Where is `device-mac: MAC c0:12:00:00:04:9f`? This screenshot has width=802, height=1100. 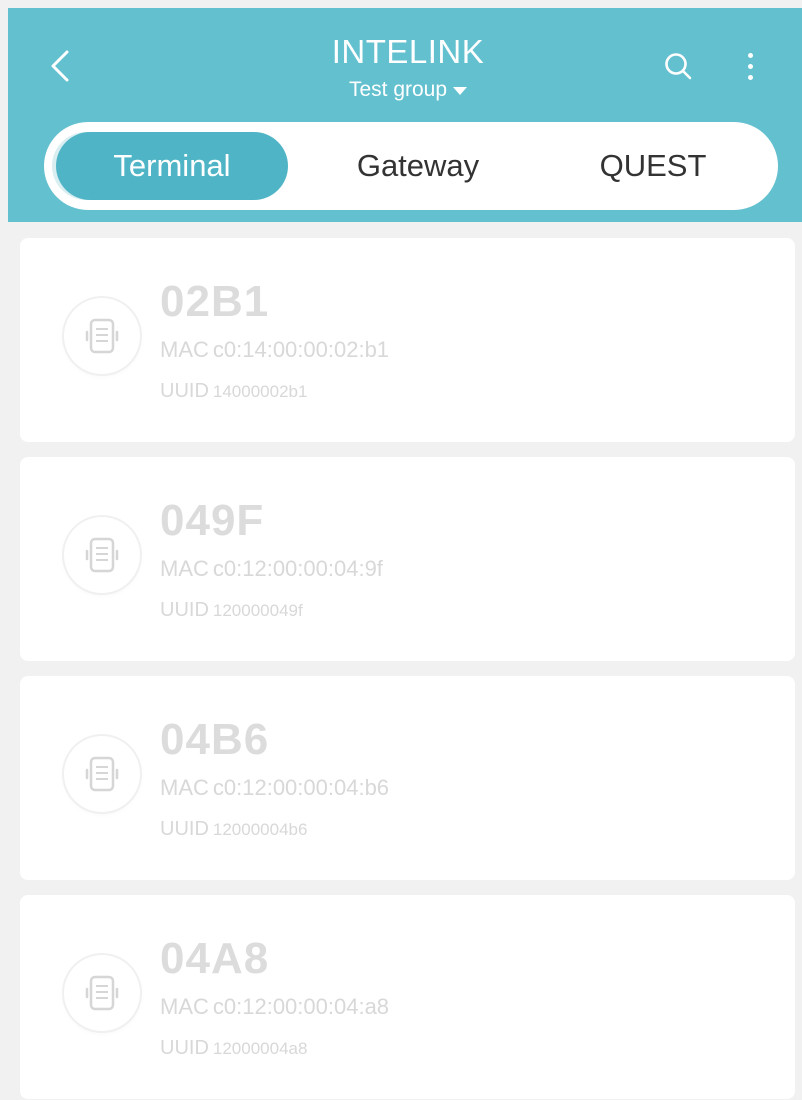 device-mac: MAC c0:12:00:00:04:9f is located at coordinates (271, 569).